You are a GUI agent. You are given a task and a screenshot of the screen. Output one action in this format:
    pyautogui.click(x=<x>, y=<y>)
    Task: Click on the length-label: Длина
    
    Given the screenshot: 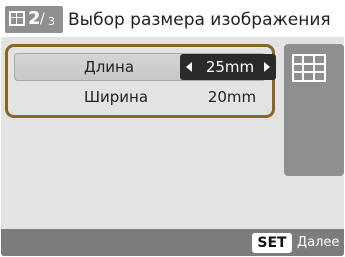 What is the action you would take?
    pyautogui.click(x=109, y=67)
    